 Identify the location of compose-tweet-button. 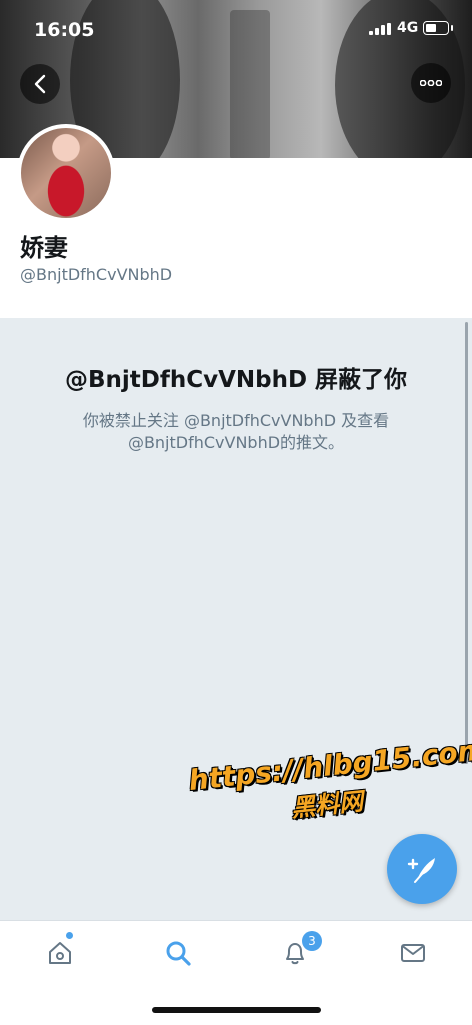
(422, 869).